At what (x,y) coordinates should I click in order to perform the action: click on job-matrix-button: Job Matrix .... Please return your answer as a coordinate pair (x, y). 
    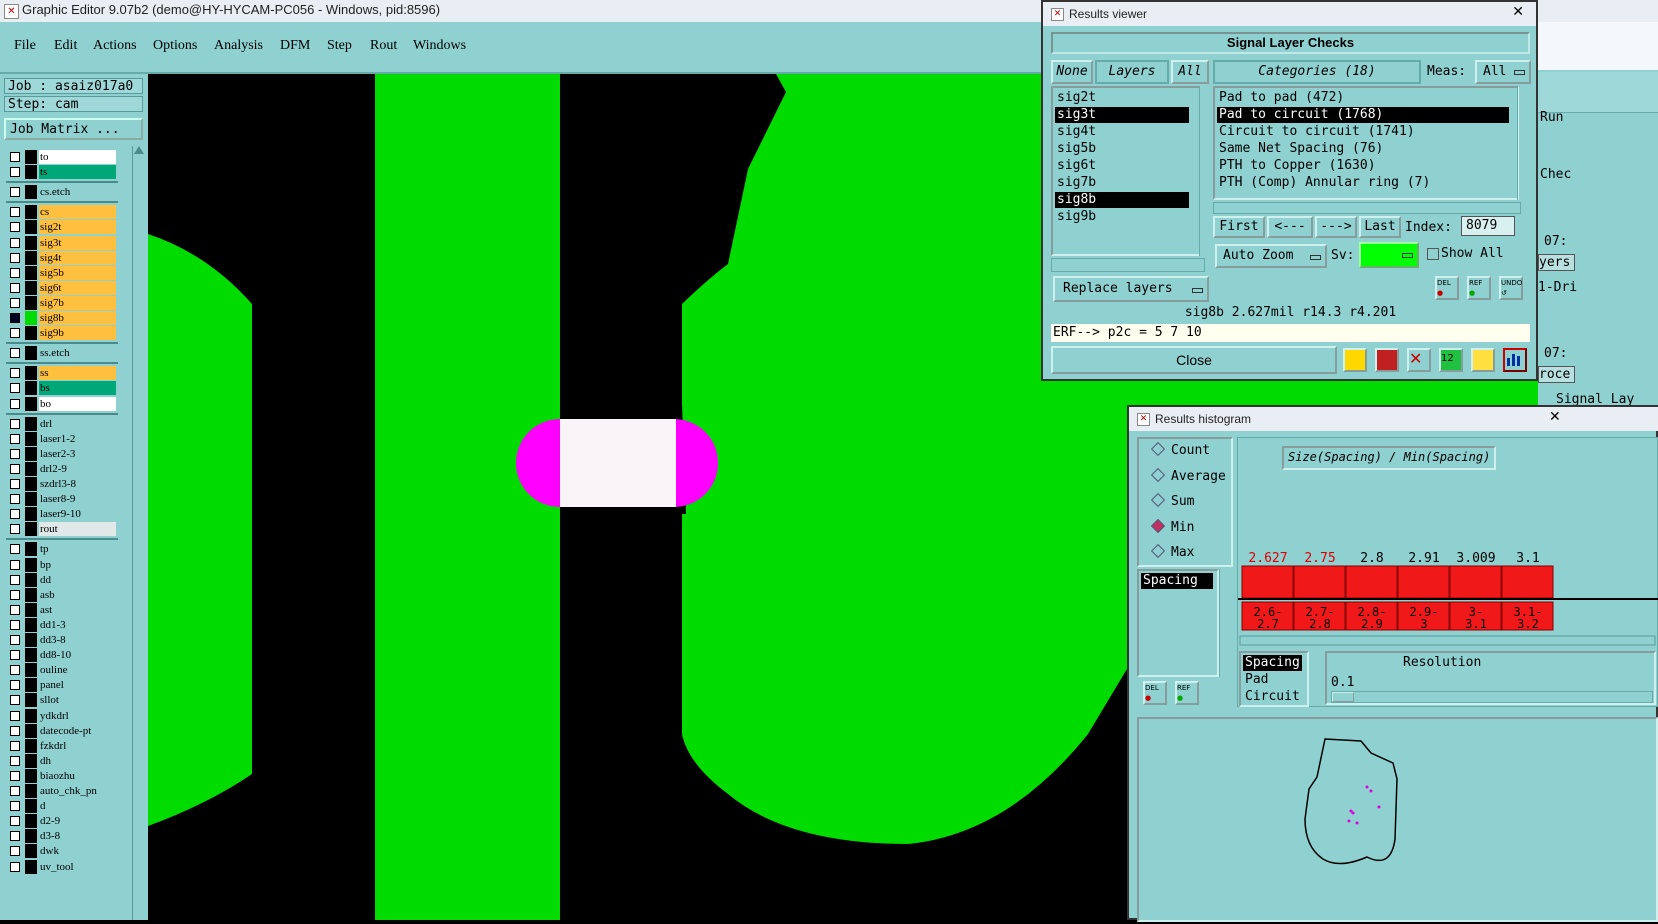
    Looking at the image, I should click on (73, 129).